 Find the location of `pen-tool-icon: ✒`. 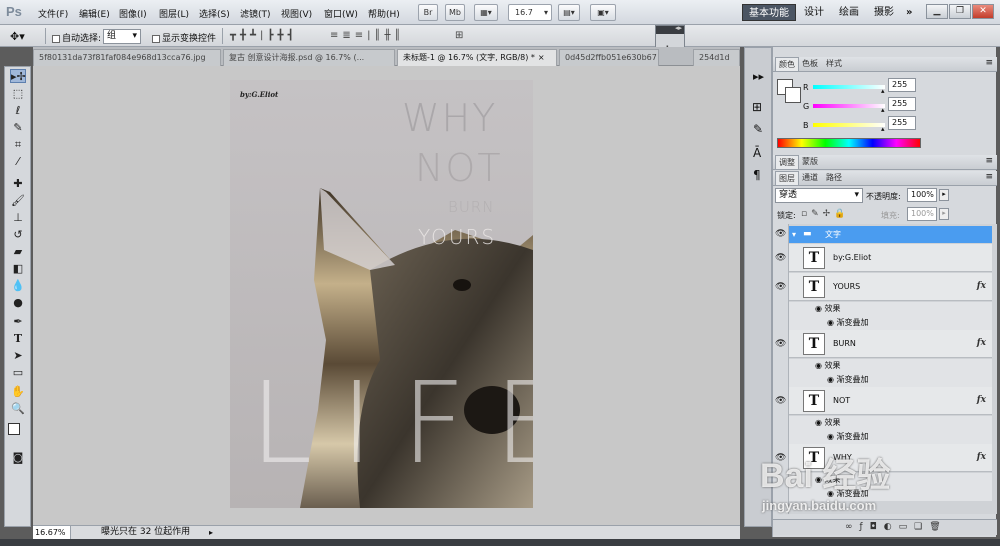

pen-tool-icon: ✒ is located at coordinates (18, 322).